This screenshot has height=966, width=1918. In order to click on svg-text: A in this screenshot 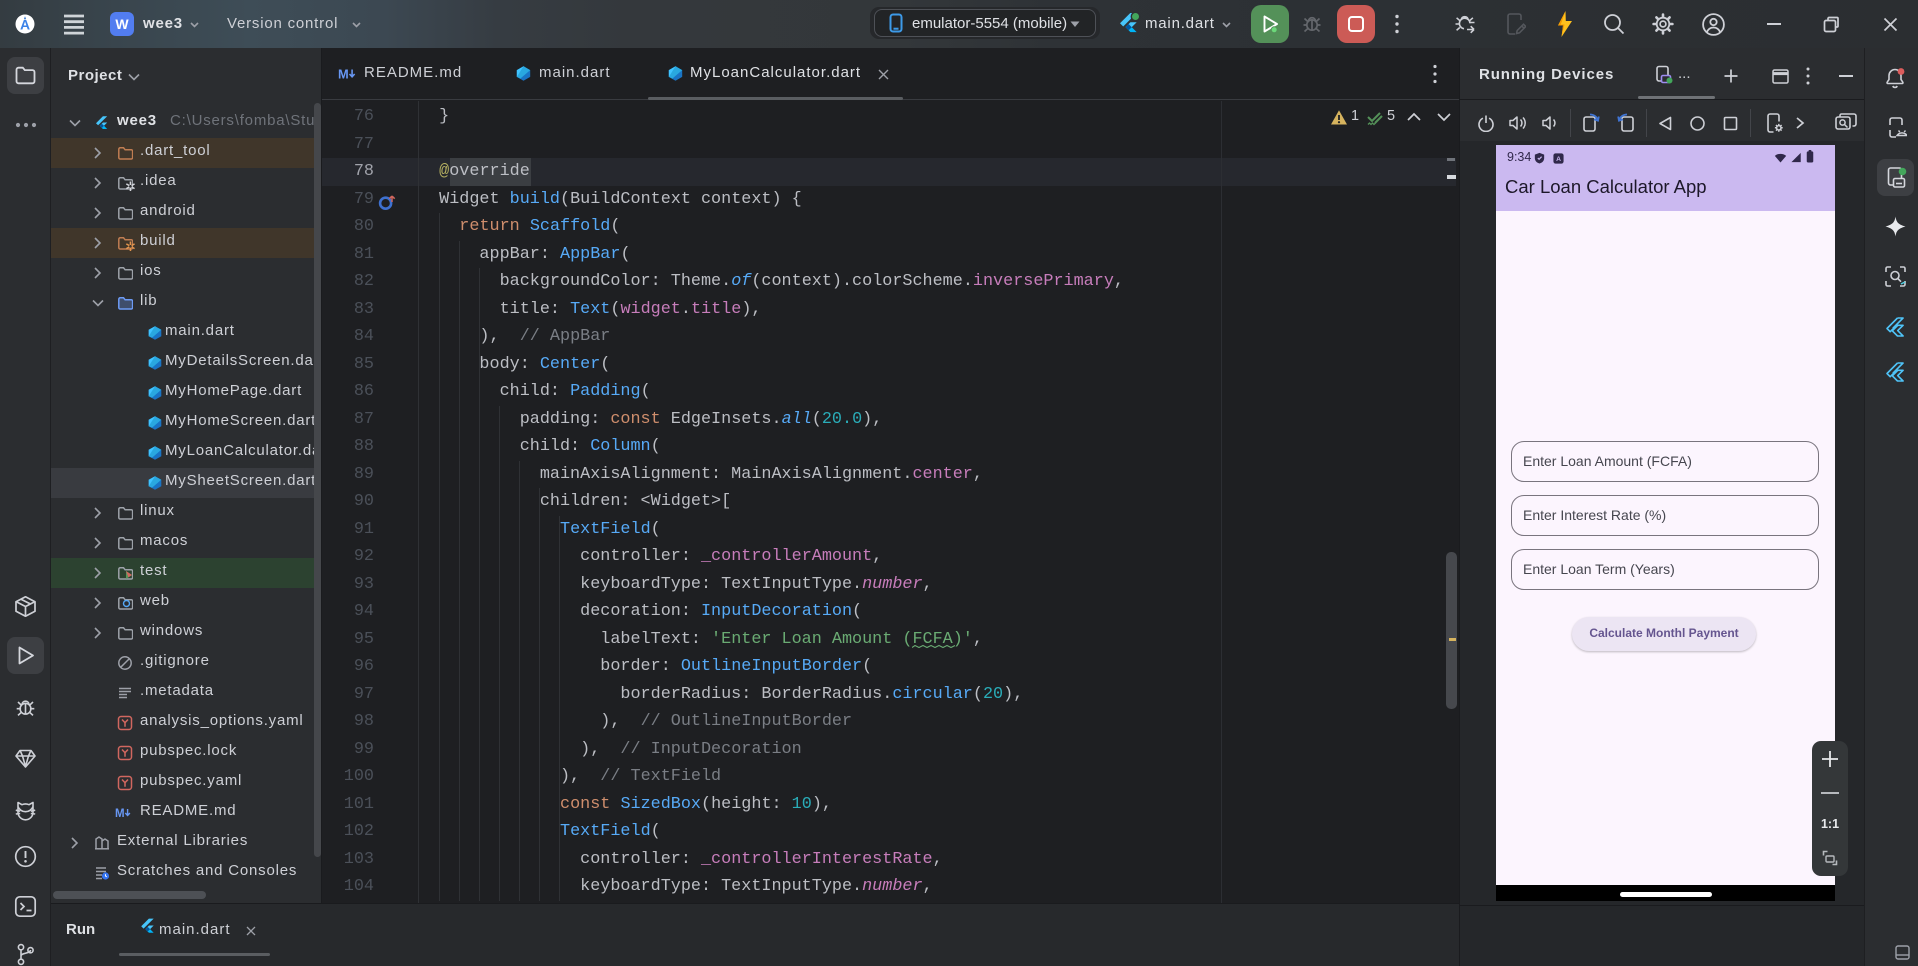, I will do `click(1558, 159)`.